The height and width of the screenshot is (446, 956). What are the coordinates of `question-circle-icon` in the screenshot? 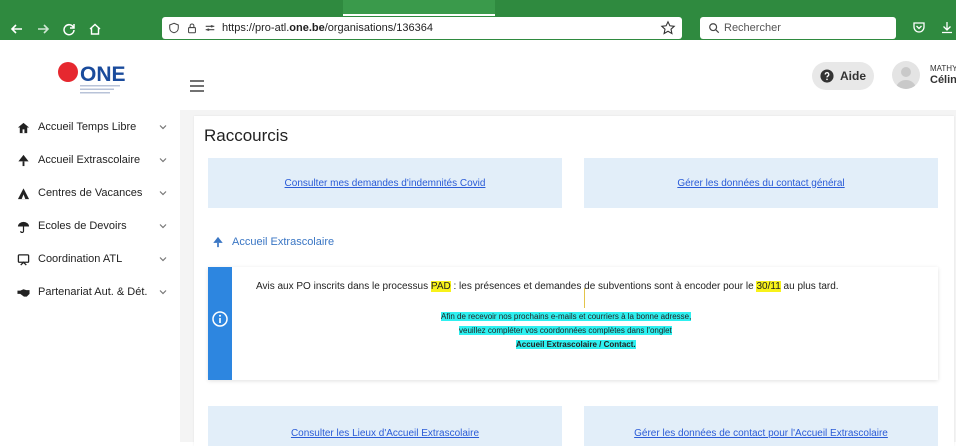 It's located at (827, 76).